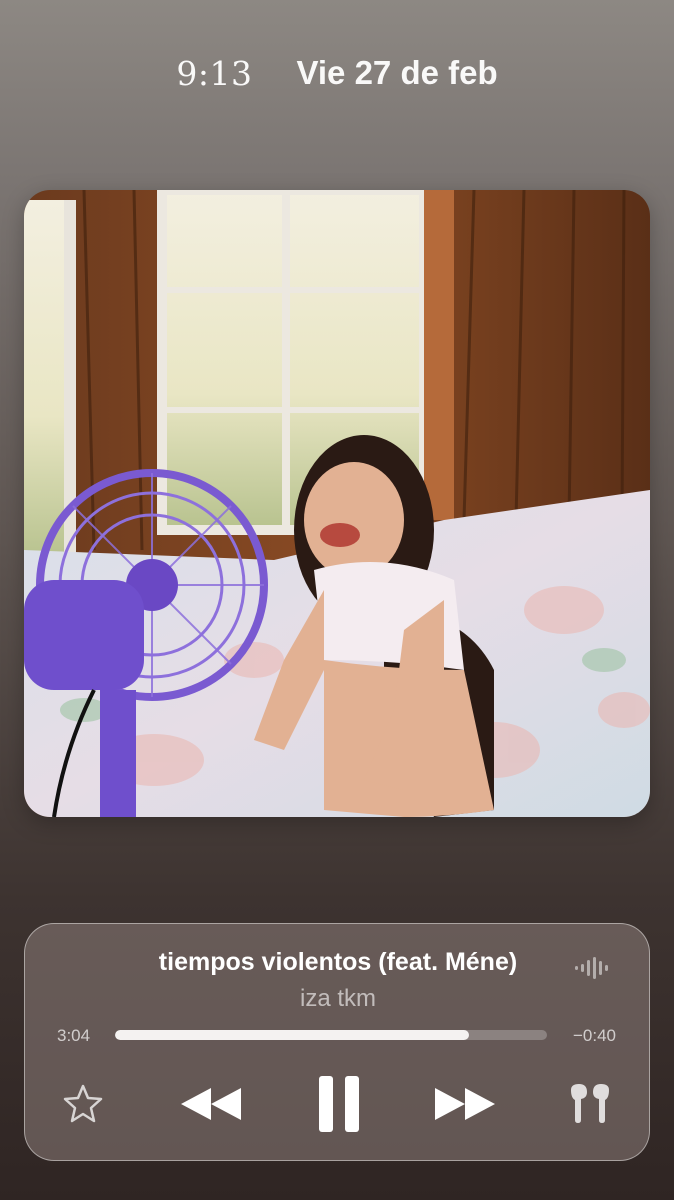 The width and height of the screenshot is (674, 1200). I want to click on star-icon, so click(83, 1103).